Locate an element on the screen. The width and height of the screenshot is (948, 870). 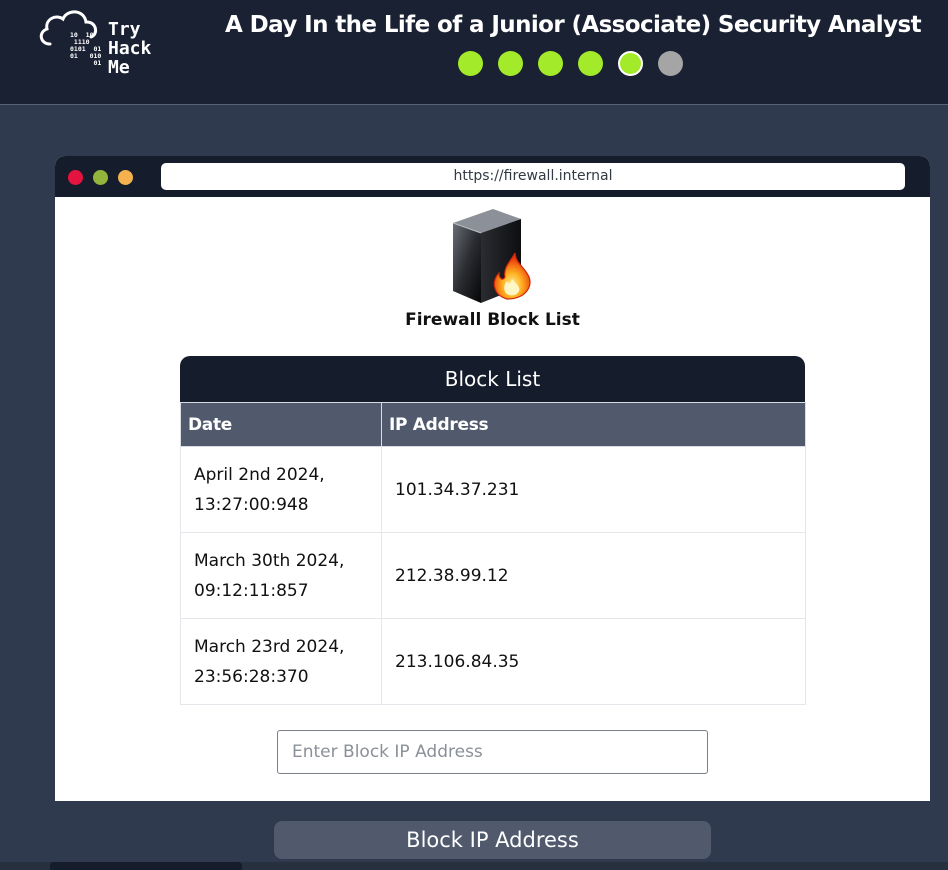
progress-dot-5-current is located at coordinates (630, 63).